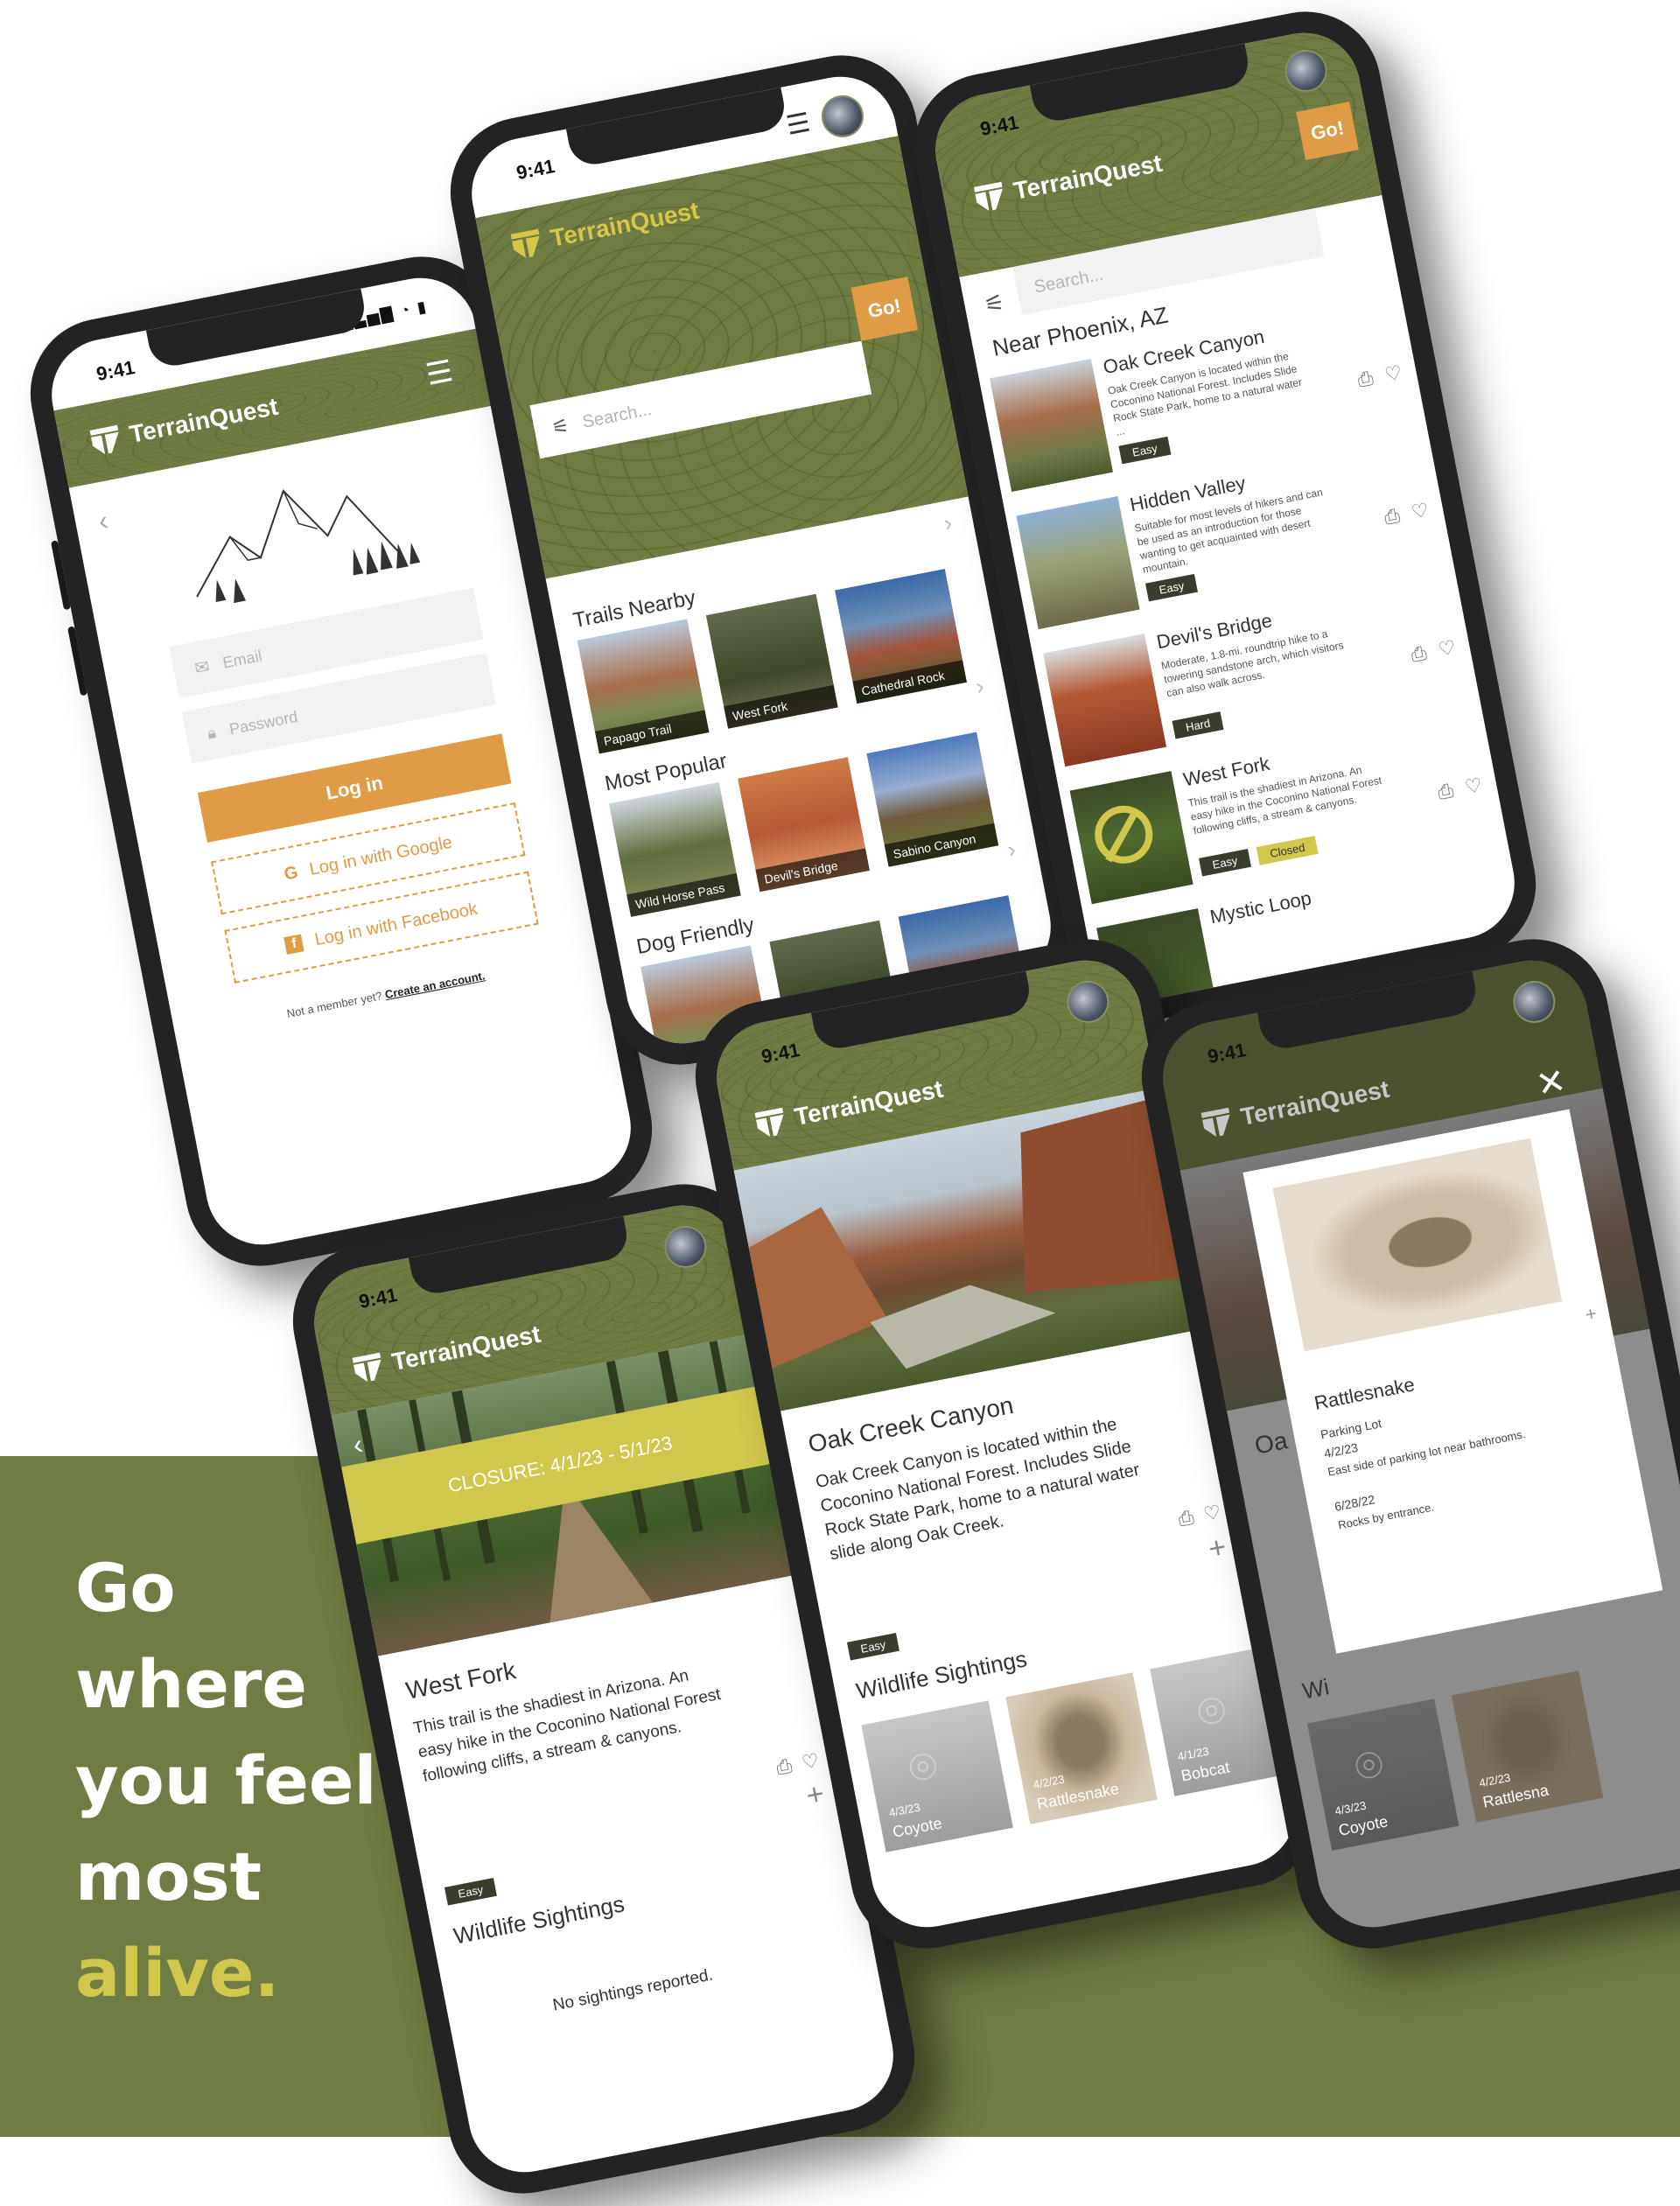 Image resolution: width=1680 pixels, height=2206 pixels. Describe the element at coordinates (396, 924) in the screenshot. I see `facebook-login-label: Log in with Facebook` at that location.